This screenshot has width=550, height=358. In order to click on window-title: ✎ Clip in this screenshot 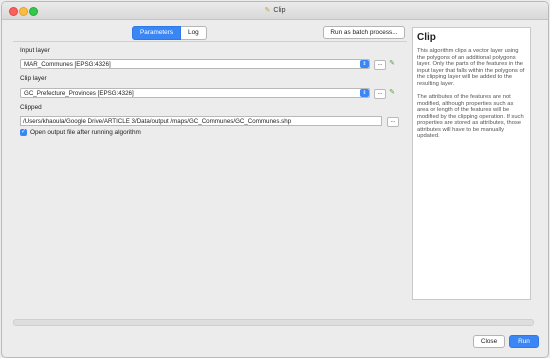, I will do `click(275, 10)`.